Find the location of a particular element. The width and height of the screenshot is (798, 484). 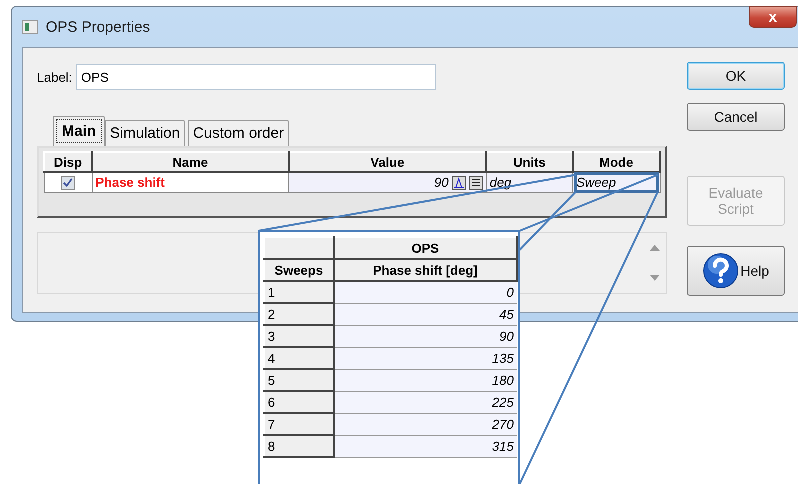

label-caption: Label: is located at coordinates (54, 77).